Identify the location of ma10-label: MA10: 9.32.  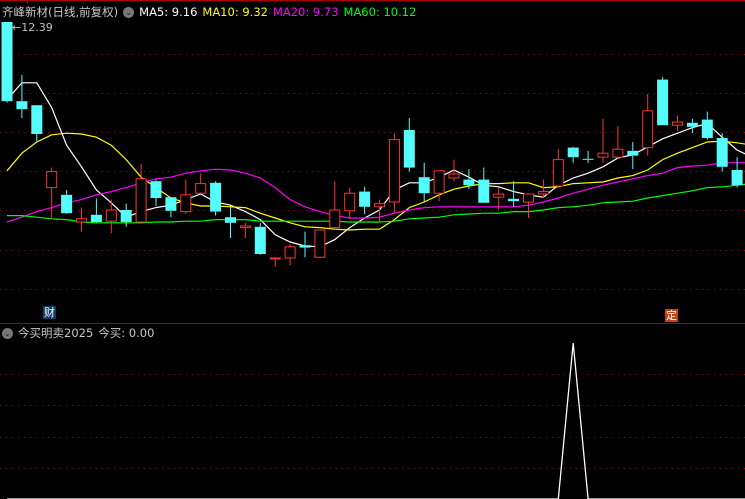
(235, 12).